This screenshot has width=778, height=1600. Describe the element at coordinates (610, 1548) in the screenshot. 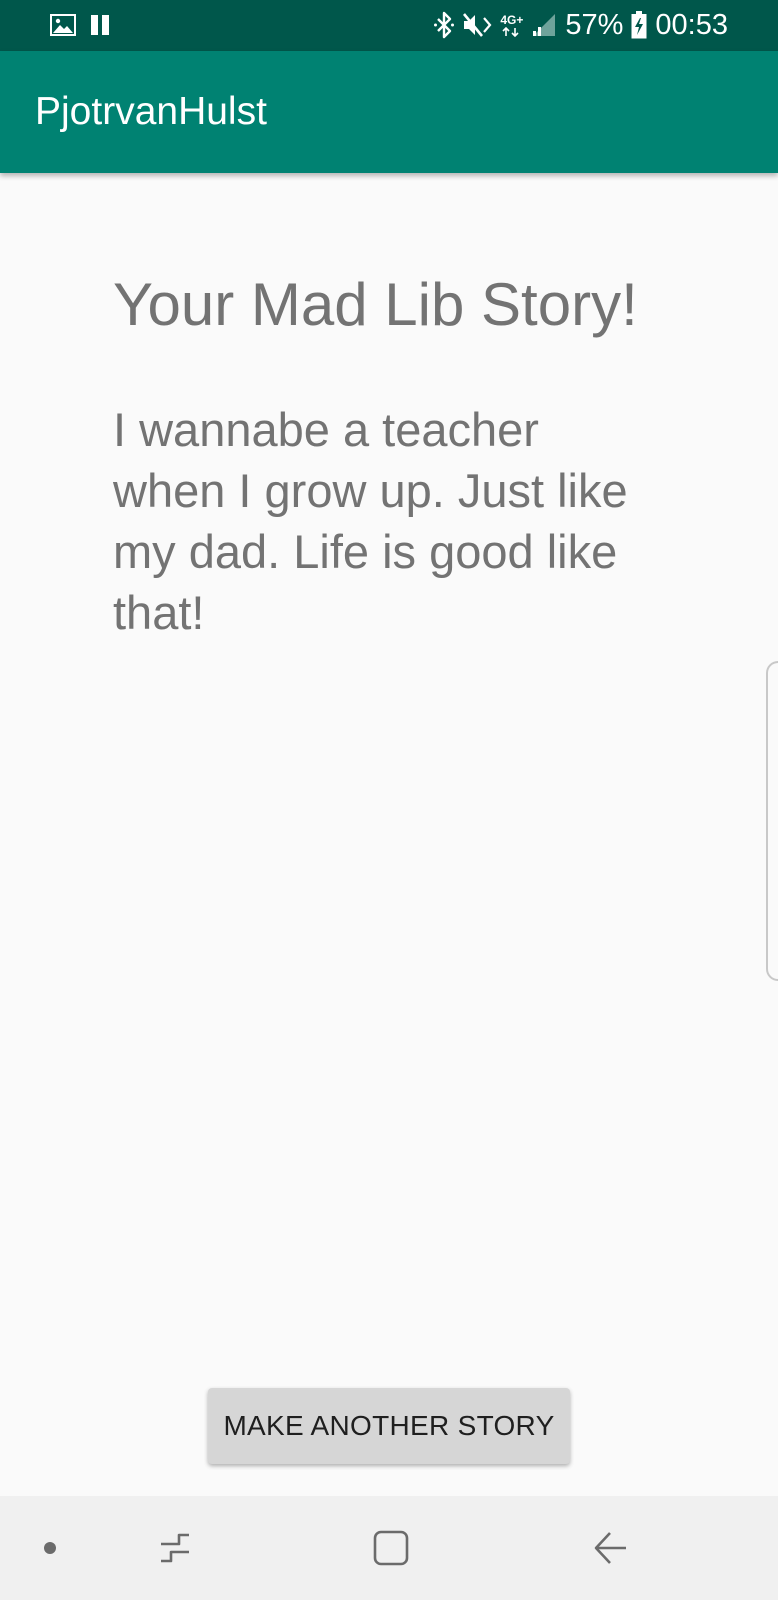

I see `back-icon` at that location.